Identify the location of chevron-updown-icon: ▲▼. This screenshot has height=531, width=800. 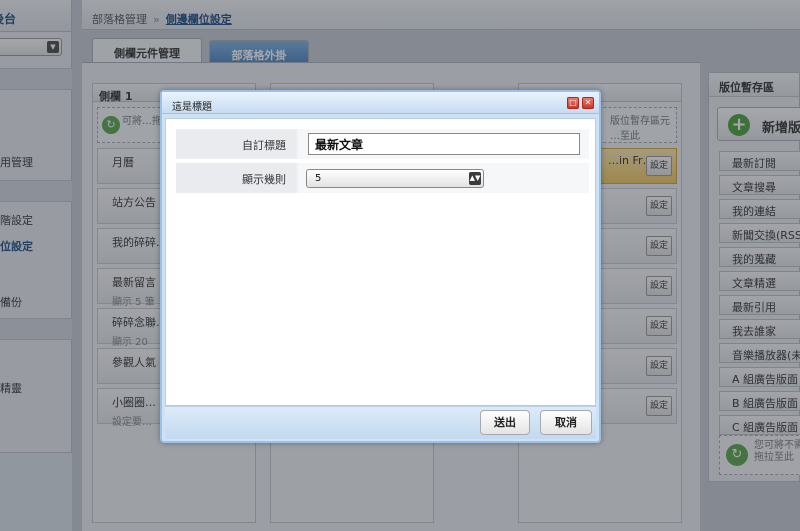
(475, 178).